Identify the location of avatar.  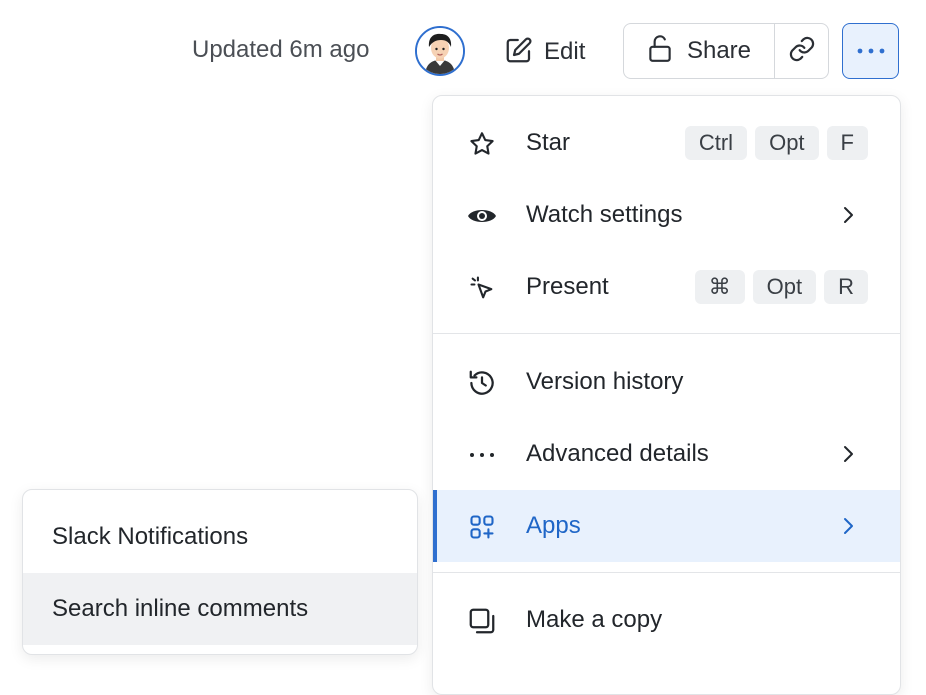
(440, 51).